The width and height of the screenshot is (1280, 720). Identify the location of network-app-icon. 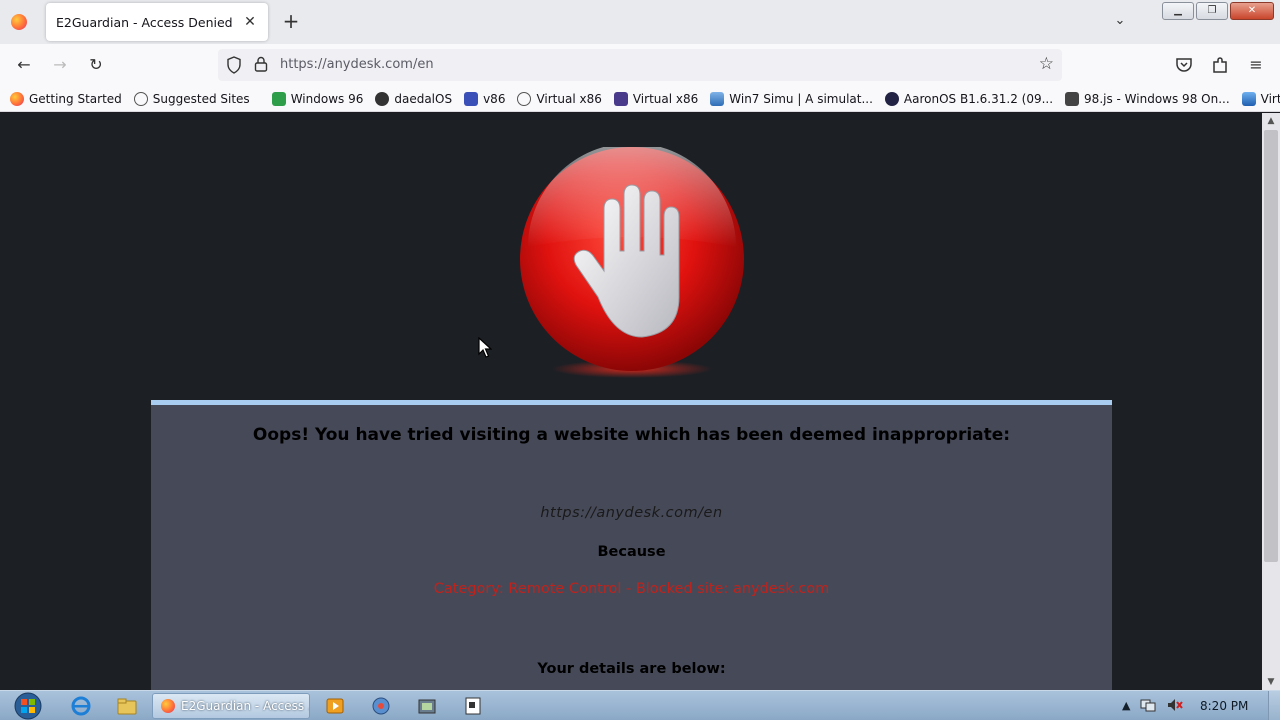
(381, 706).